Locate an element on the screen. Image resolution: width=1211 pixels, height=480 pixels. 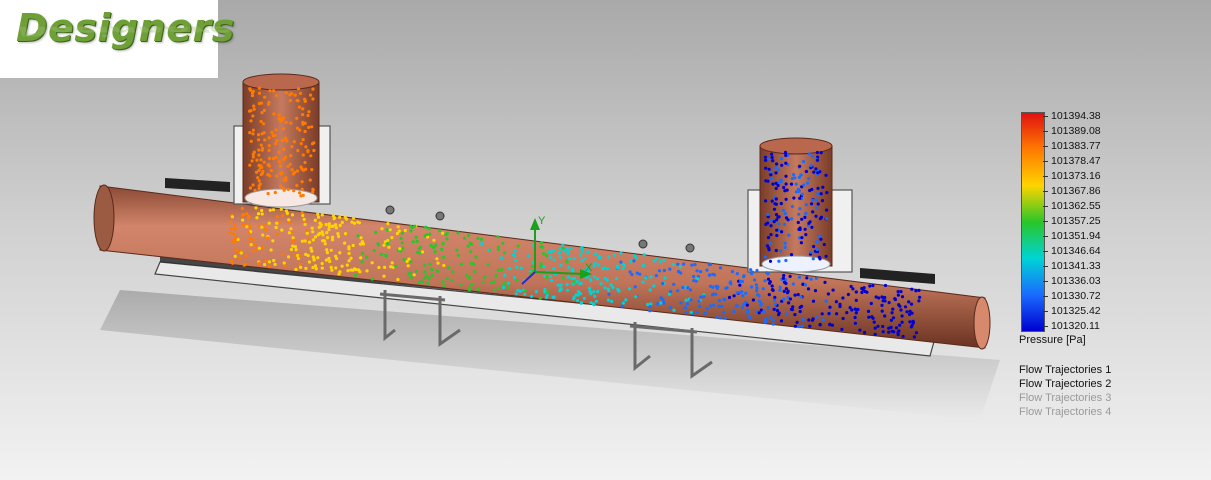
trajectory-item-1: Flow Trajectories 1 is located at coordinates (1065, 370).